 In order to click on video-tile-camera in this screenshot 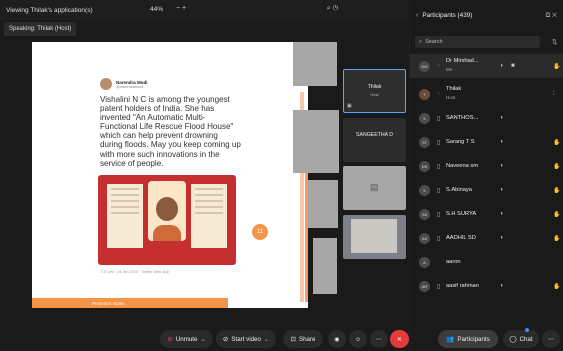, I will do `click(374, 237)`.